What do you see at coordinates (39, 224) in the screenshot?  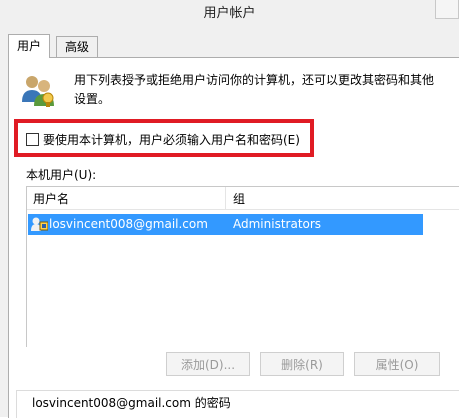 I see `user-account-icon` at bounding box center [39, 224].